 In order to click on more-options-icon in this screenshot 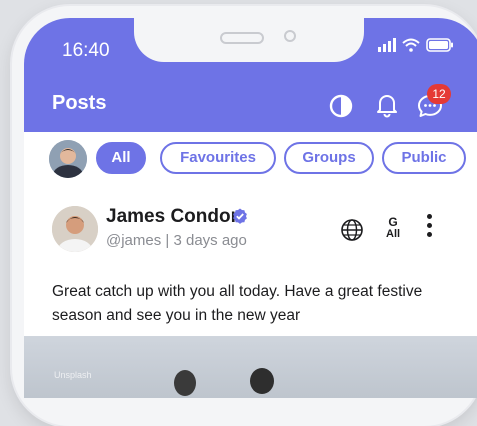, I will do `click(430, 227)`.